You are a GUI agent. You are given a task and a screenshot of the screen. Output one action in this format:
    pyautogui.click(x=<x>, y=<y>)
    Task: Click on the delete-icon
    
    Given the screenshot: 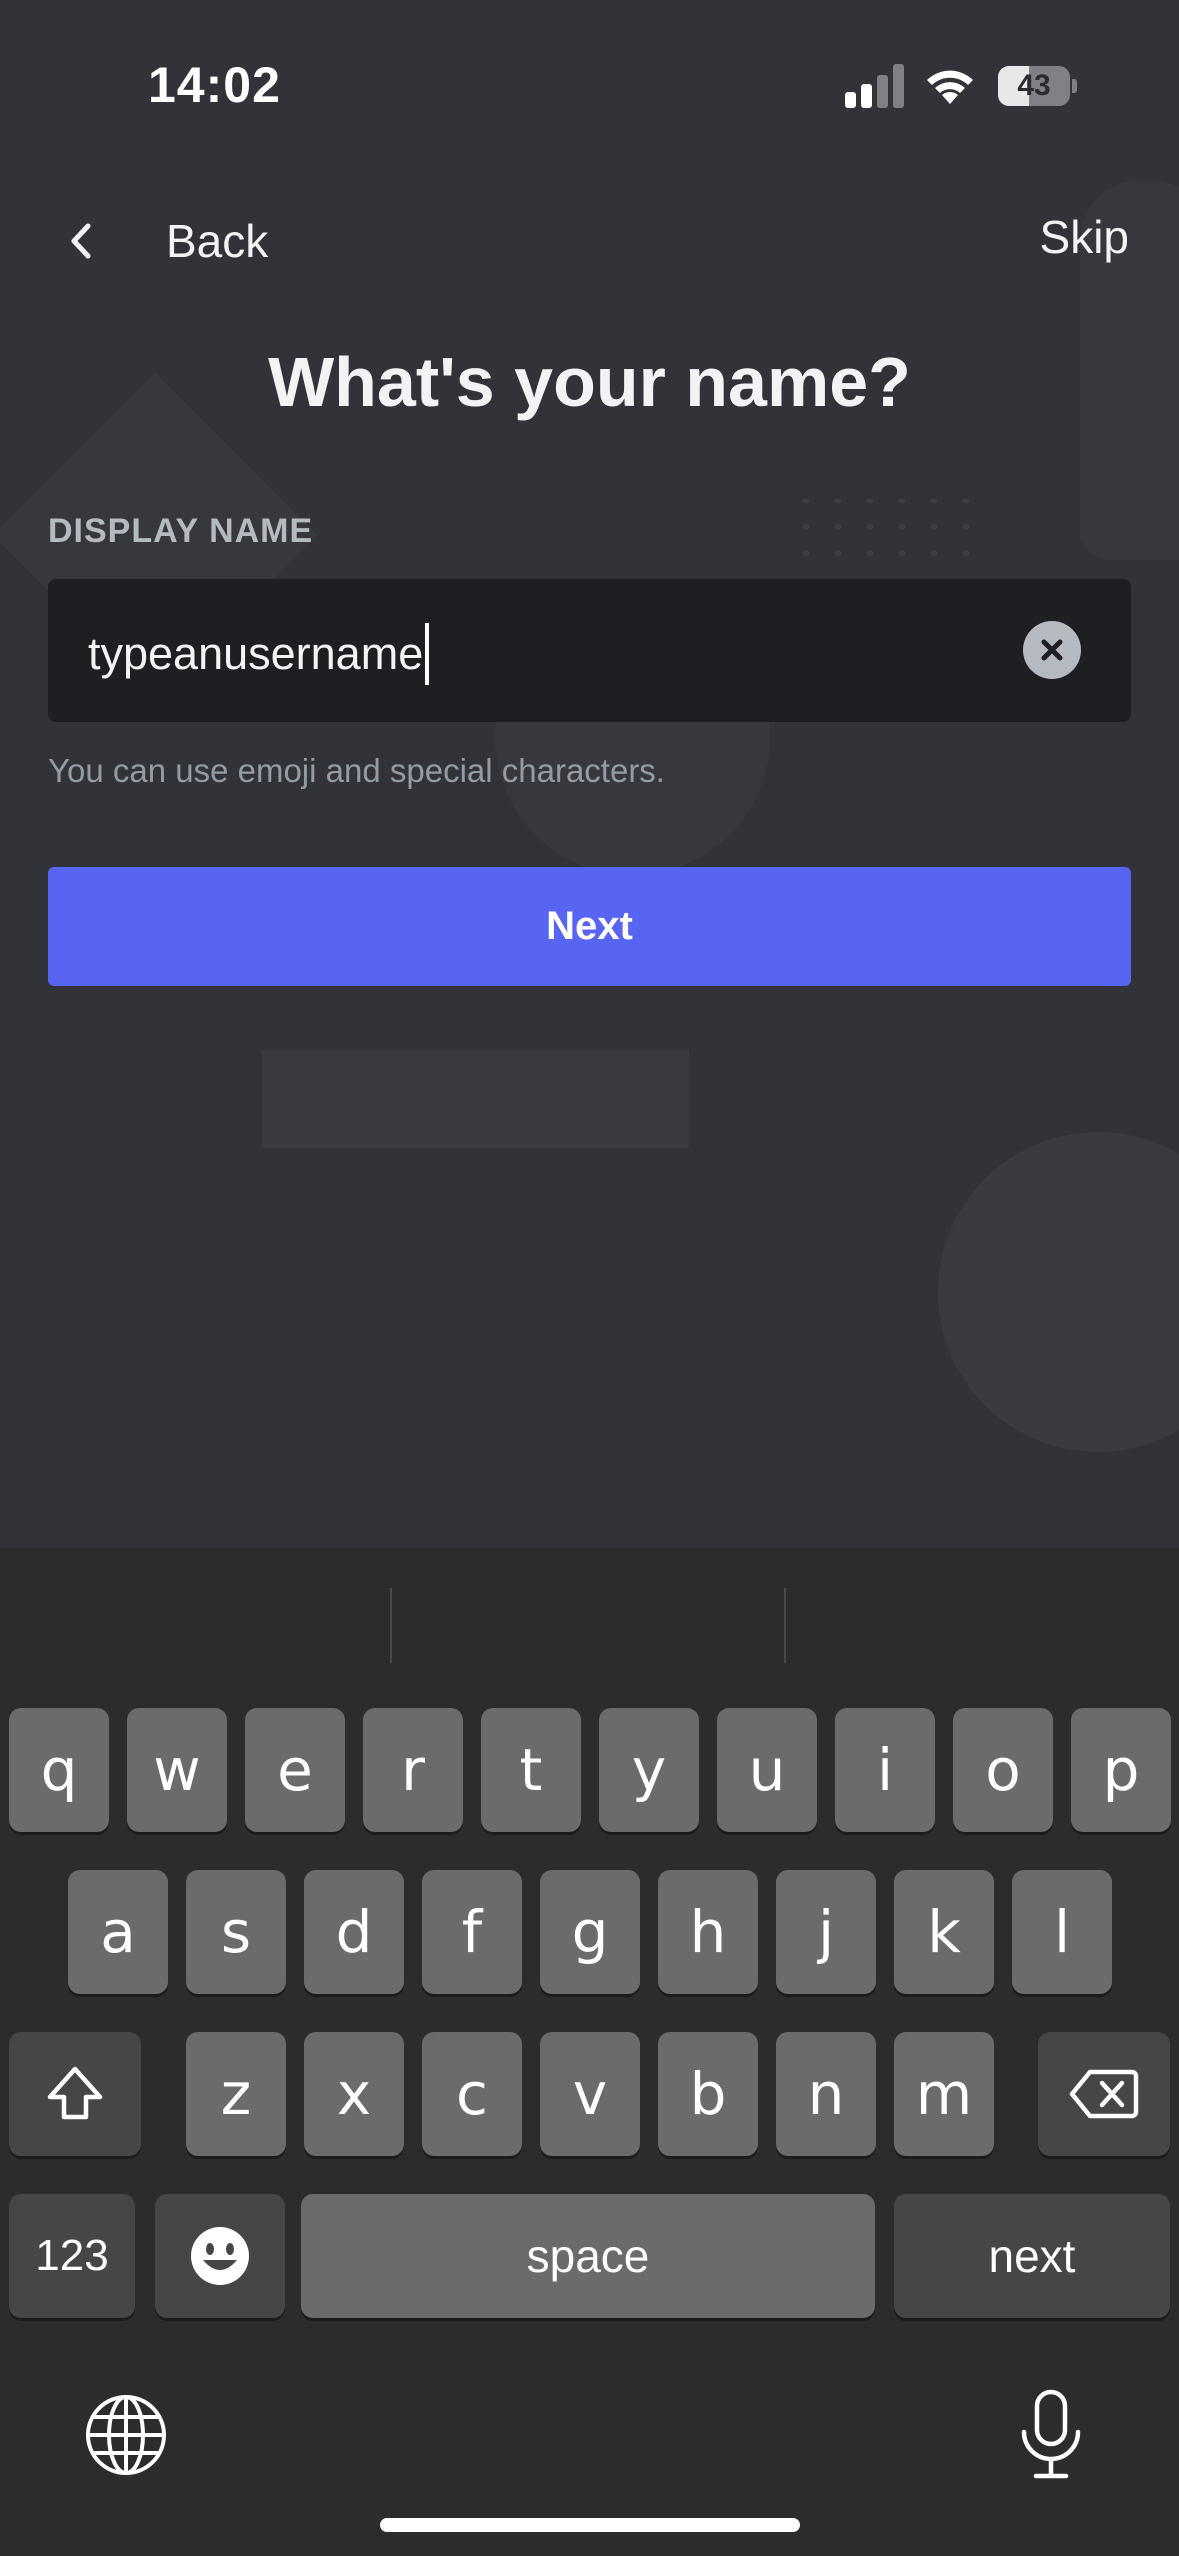 What is the action you would take?
    pyautogui.click(x=1104, y=2094)
    